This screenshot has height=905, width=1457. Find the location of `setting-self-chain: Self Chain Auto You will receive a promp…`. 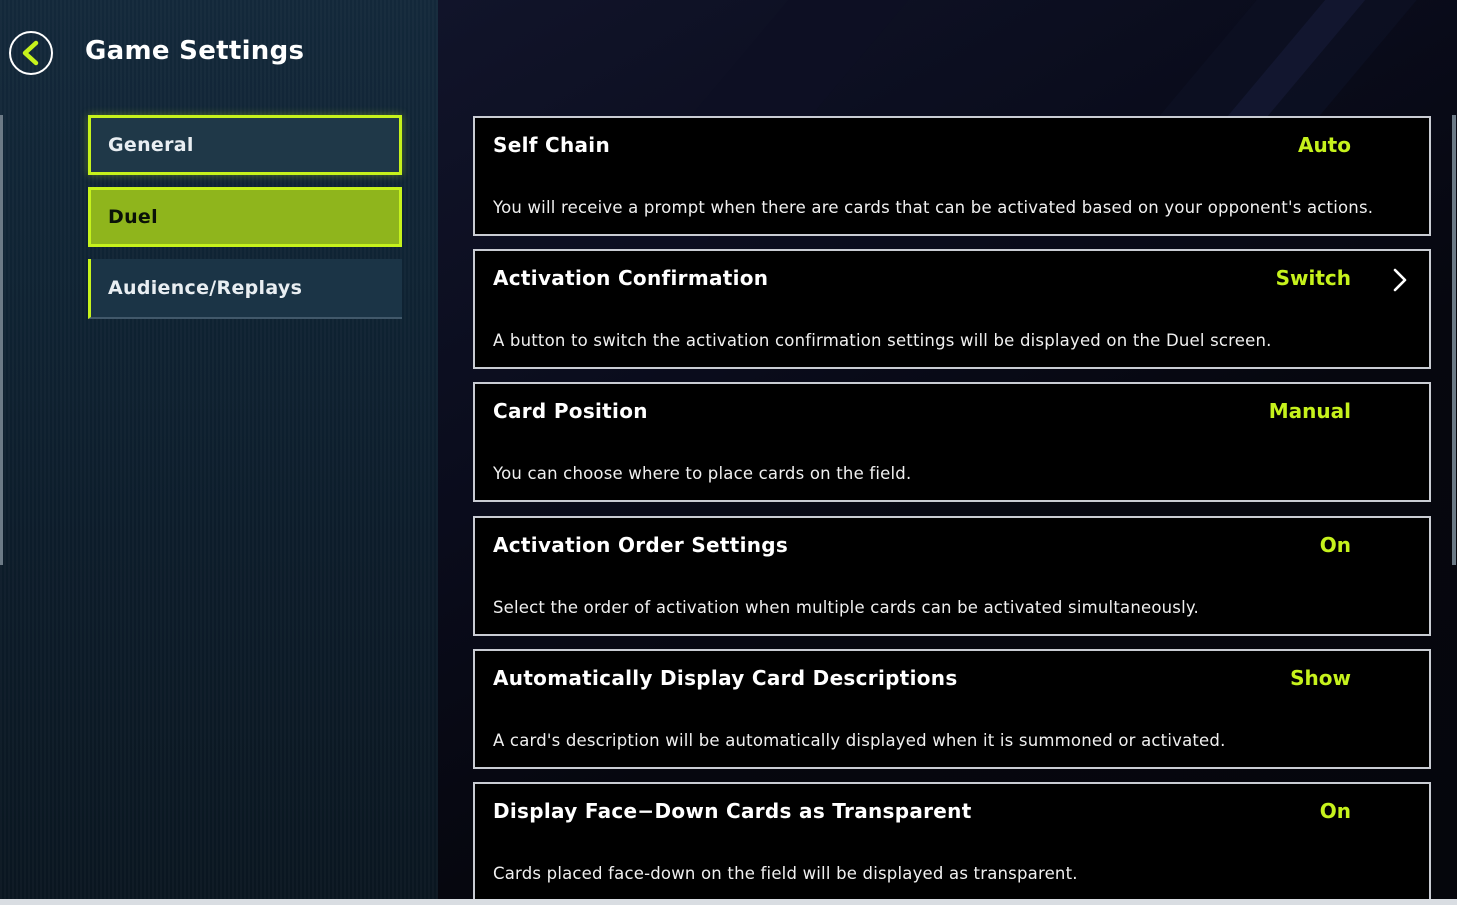

setting-self-chain: Self Chain Auto You will receive a promp… is located at coordinates (952, 176).